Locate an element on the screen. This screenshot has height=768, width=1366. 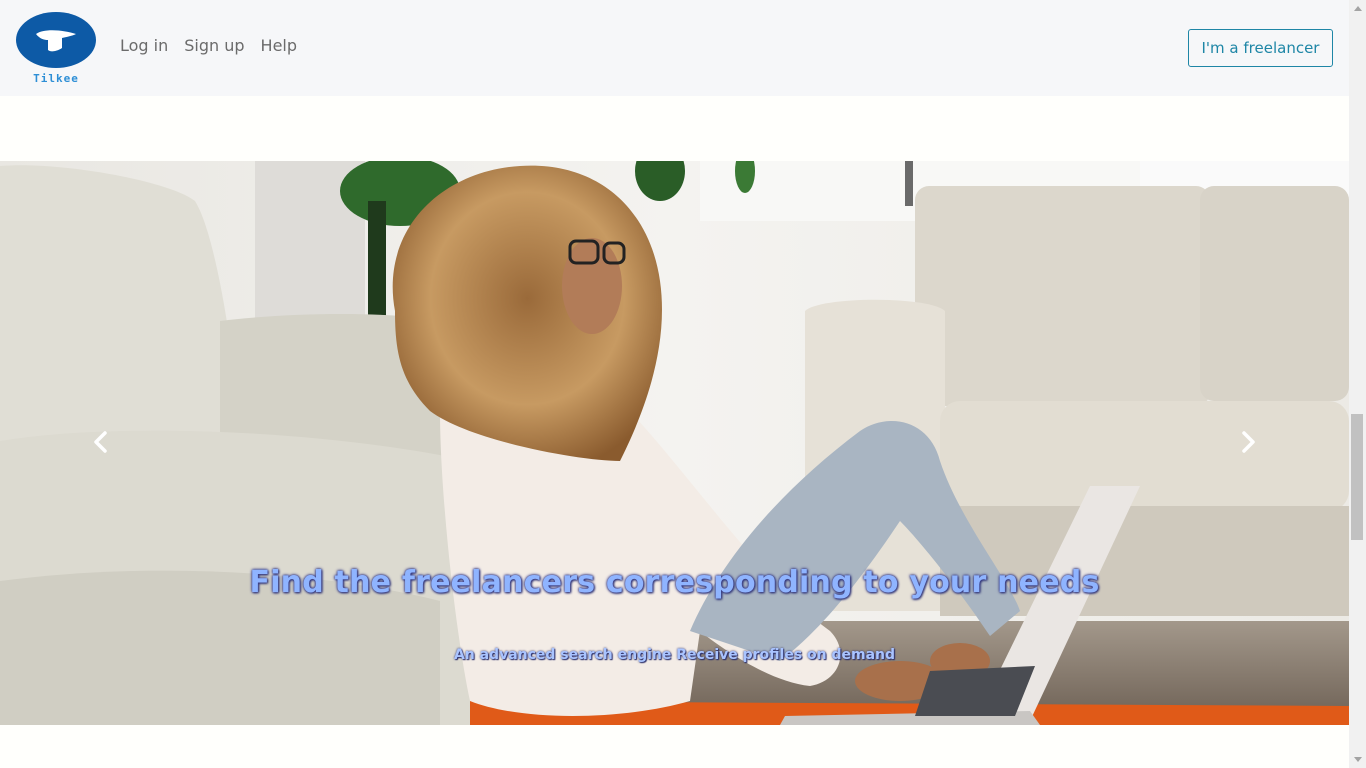
scroll-down-arrow is located at coordinates (1357, 759).